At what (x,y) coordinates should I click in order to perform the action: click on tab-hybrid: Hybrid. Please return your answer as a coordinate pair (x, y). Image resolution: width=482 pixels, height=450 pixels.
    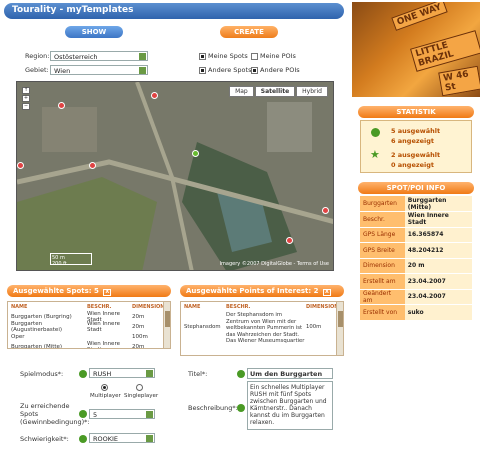
    Looking at the image, I should click on (312, 91).